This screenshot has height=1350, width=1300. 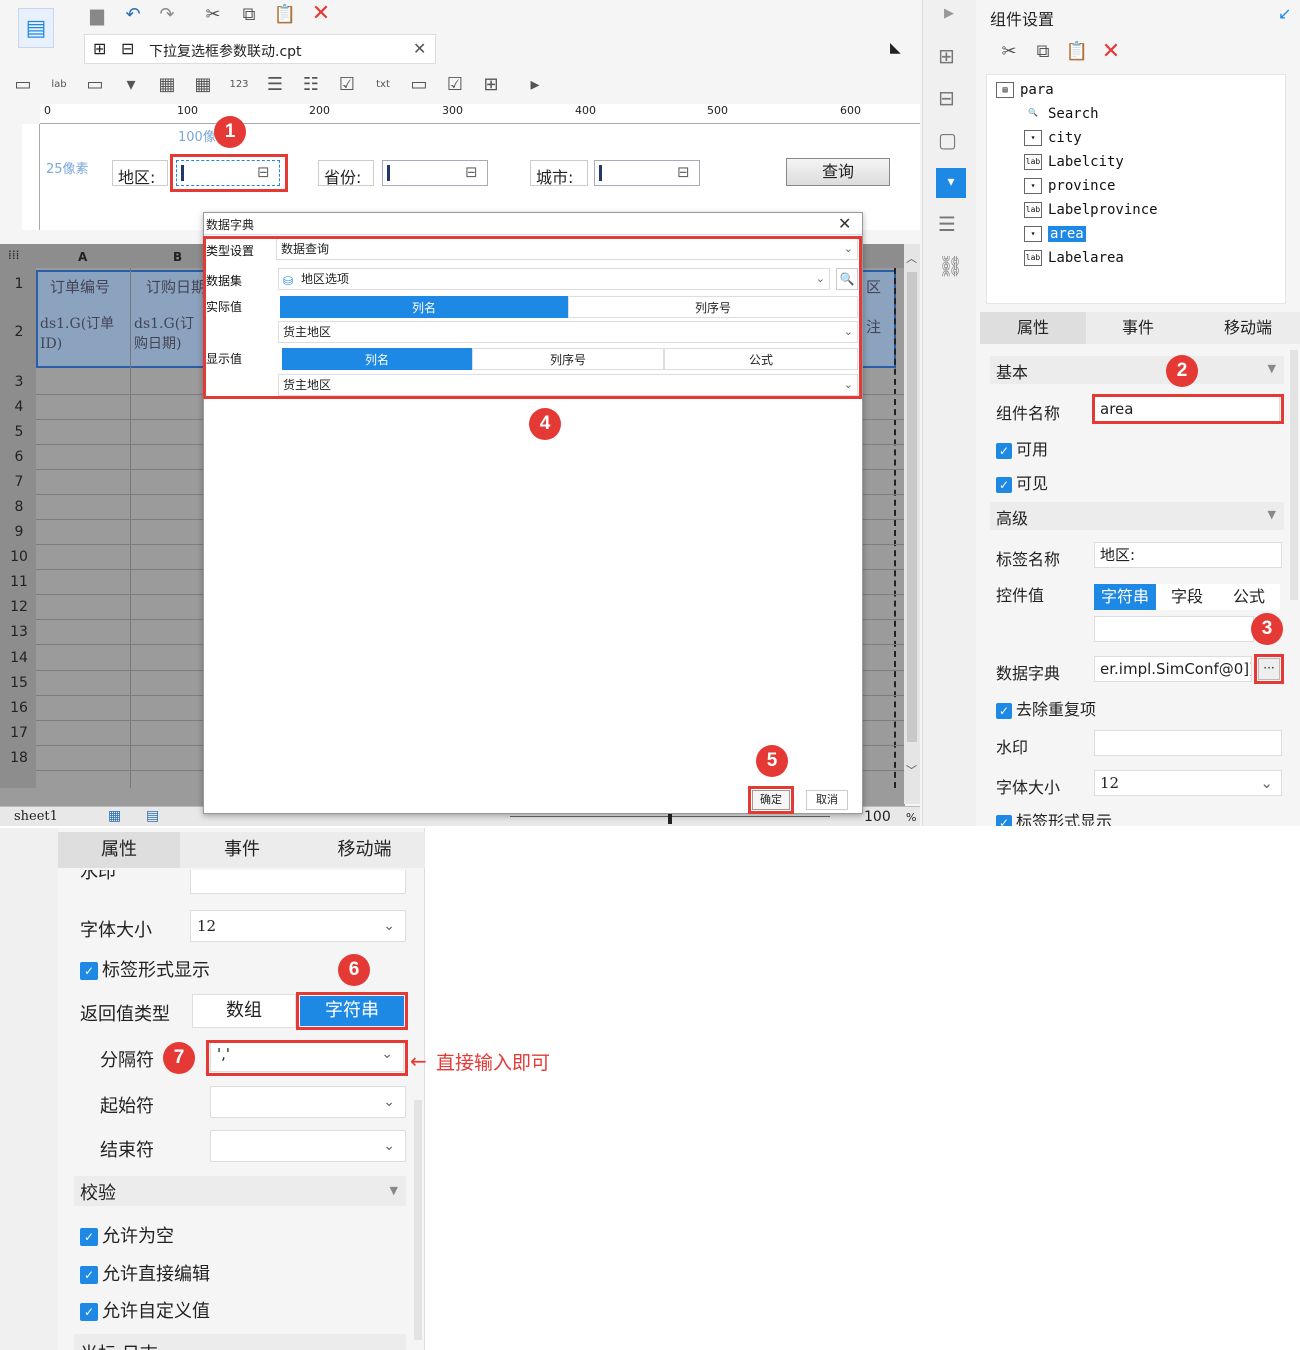 What do you see at coordinates (321, 13) in the screenshot?
I see `delete-icon: ✕` at bounding box center [321, 13].